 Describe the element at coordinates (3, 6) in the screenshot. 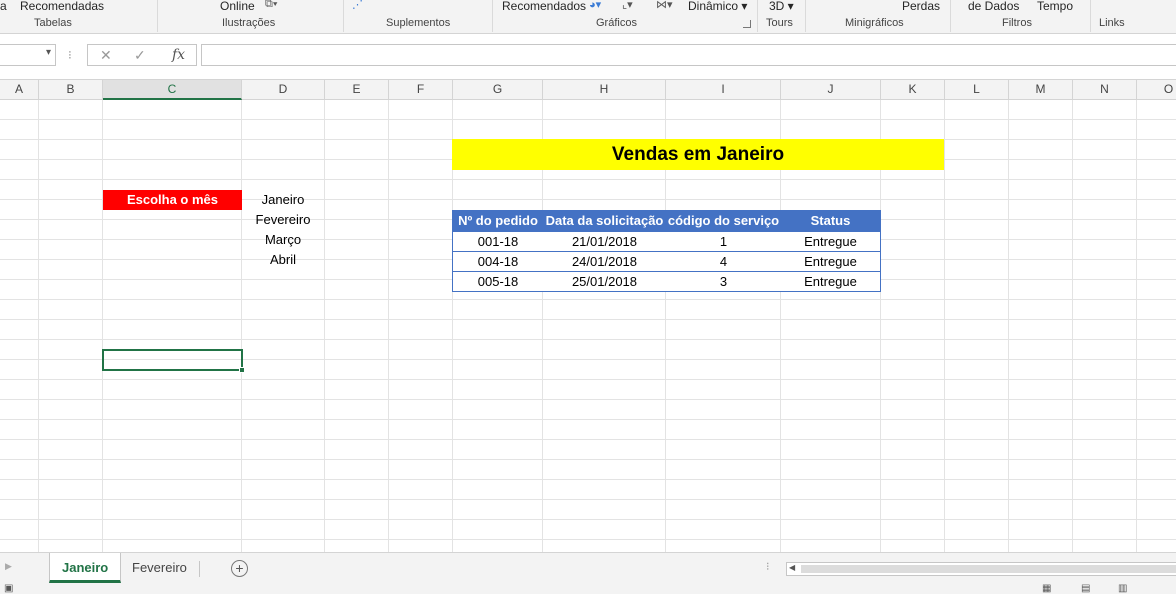

I see `ribbon-item-tables-partial: a` at that location.